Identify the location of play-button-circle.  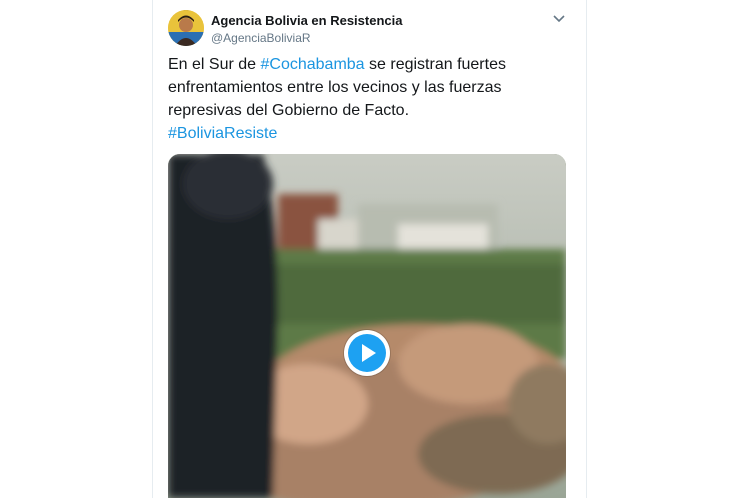
(367, 353).